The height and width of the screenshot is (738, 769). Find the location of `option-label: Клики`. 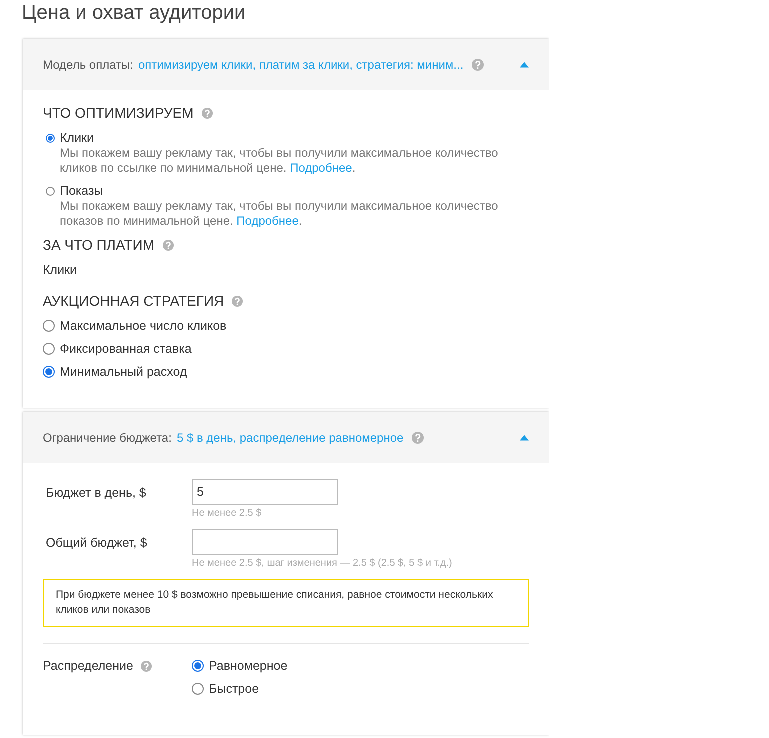

option-label: Клики is located at coordinates (77, 138).